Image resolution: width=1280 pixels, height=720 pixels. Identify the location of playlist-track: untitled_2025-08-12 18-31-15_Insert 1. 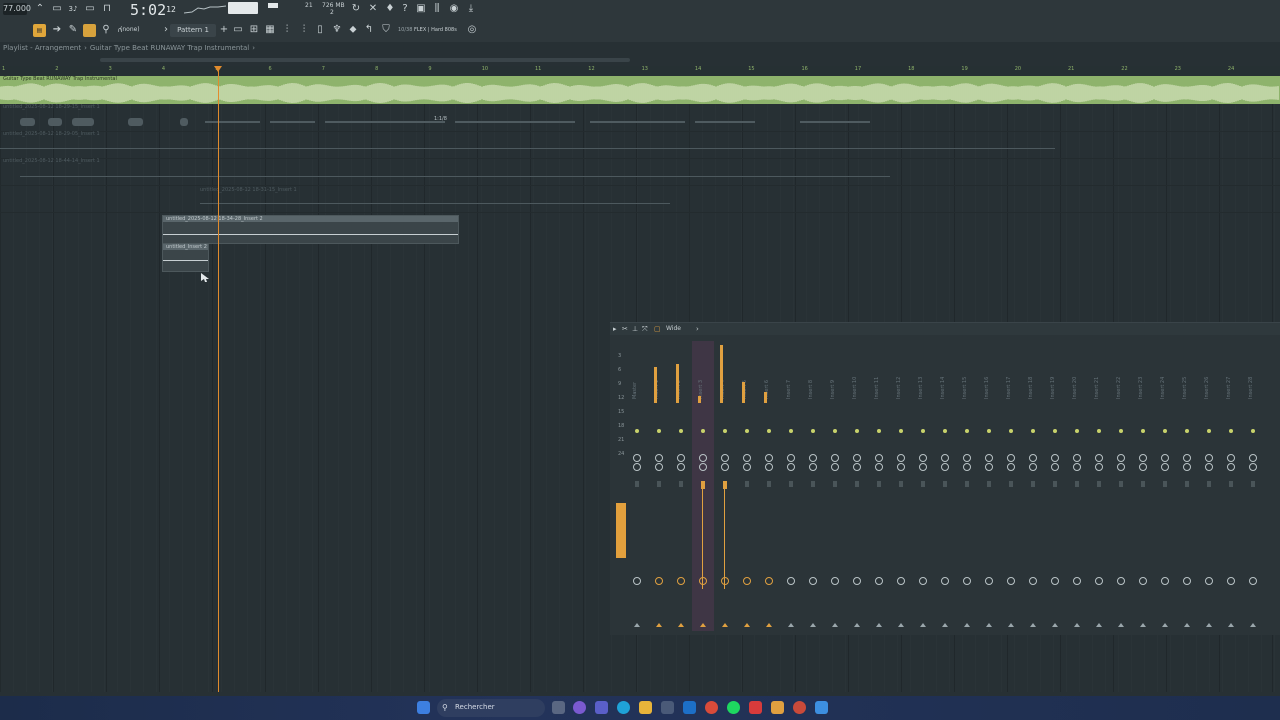
(640, 199).